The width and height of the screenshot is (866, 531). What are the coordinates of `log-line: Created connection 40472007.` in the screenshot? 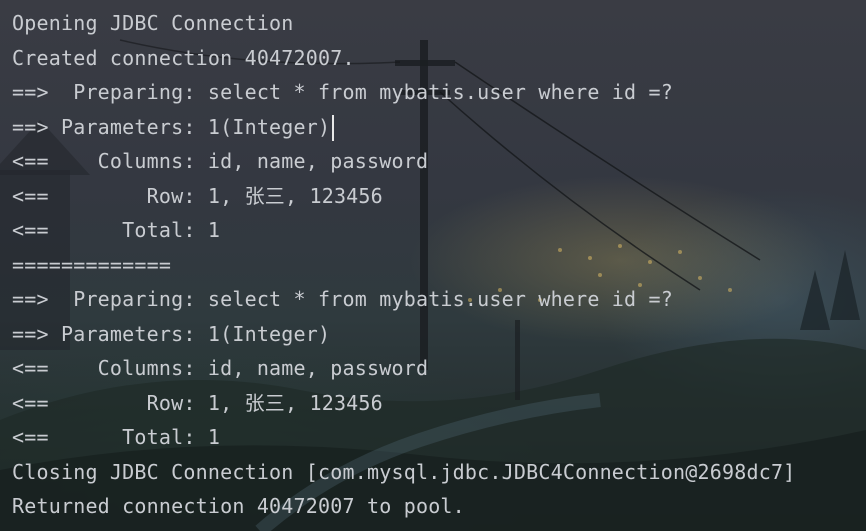 It's located at (183, 57).